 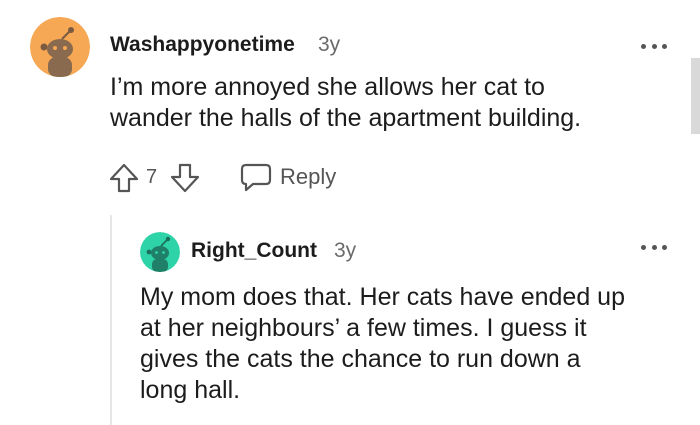 I want to click on comment-username: Washappyonetime, so click(x=202, y=45).